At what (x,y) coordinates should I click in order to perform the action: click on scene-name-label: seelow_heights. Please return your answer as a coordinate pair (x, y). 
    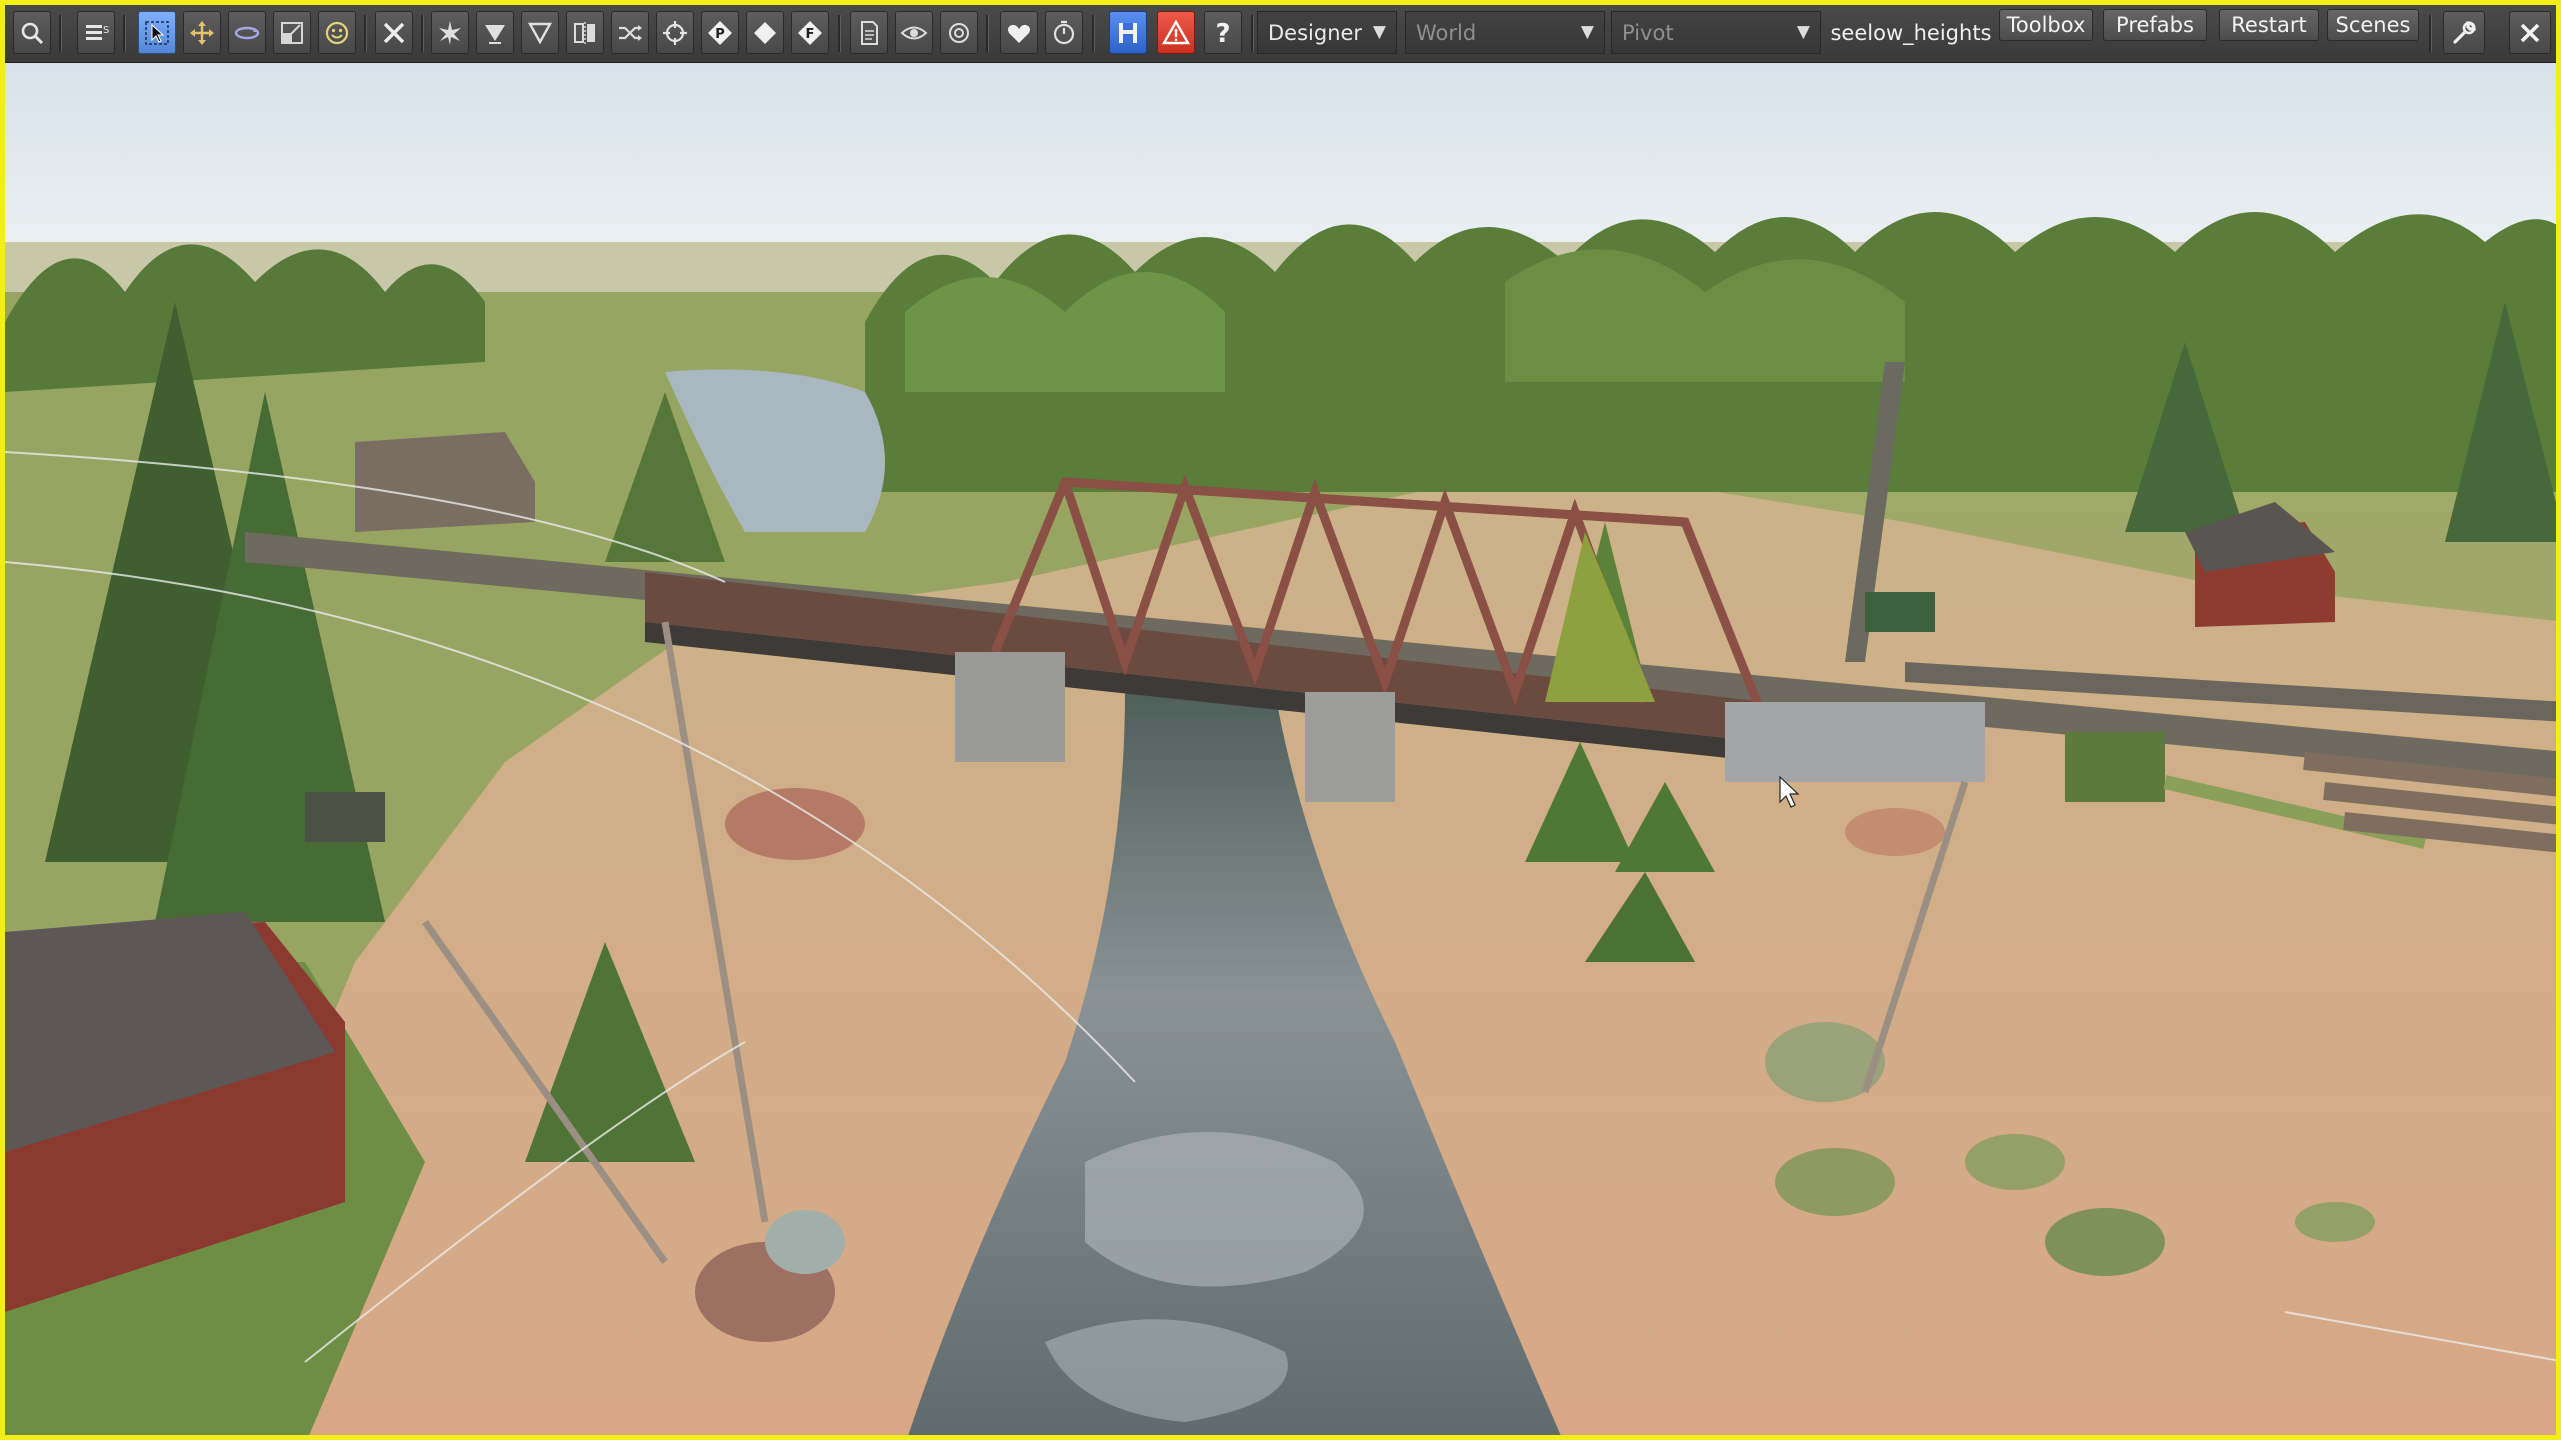
    Looking at the image, I should click on (1911, 32).